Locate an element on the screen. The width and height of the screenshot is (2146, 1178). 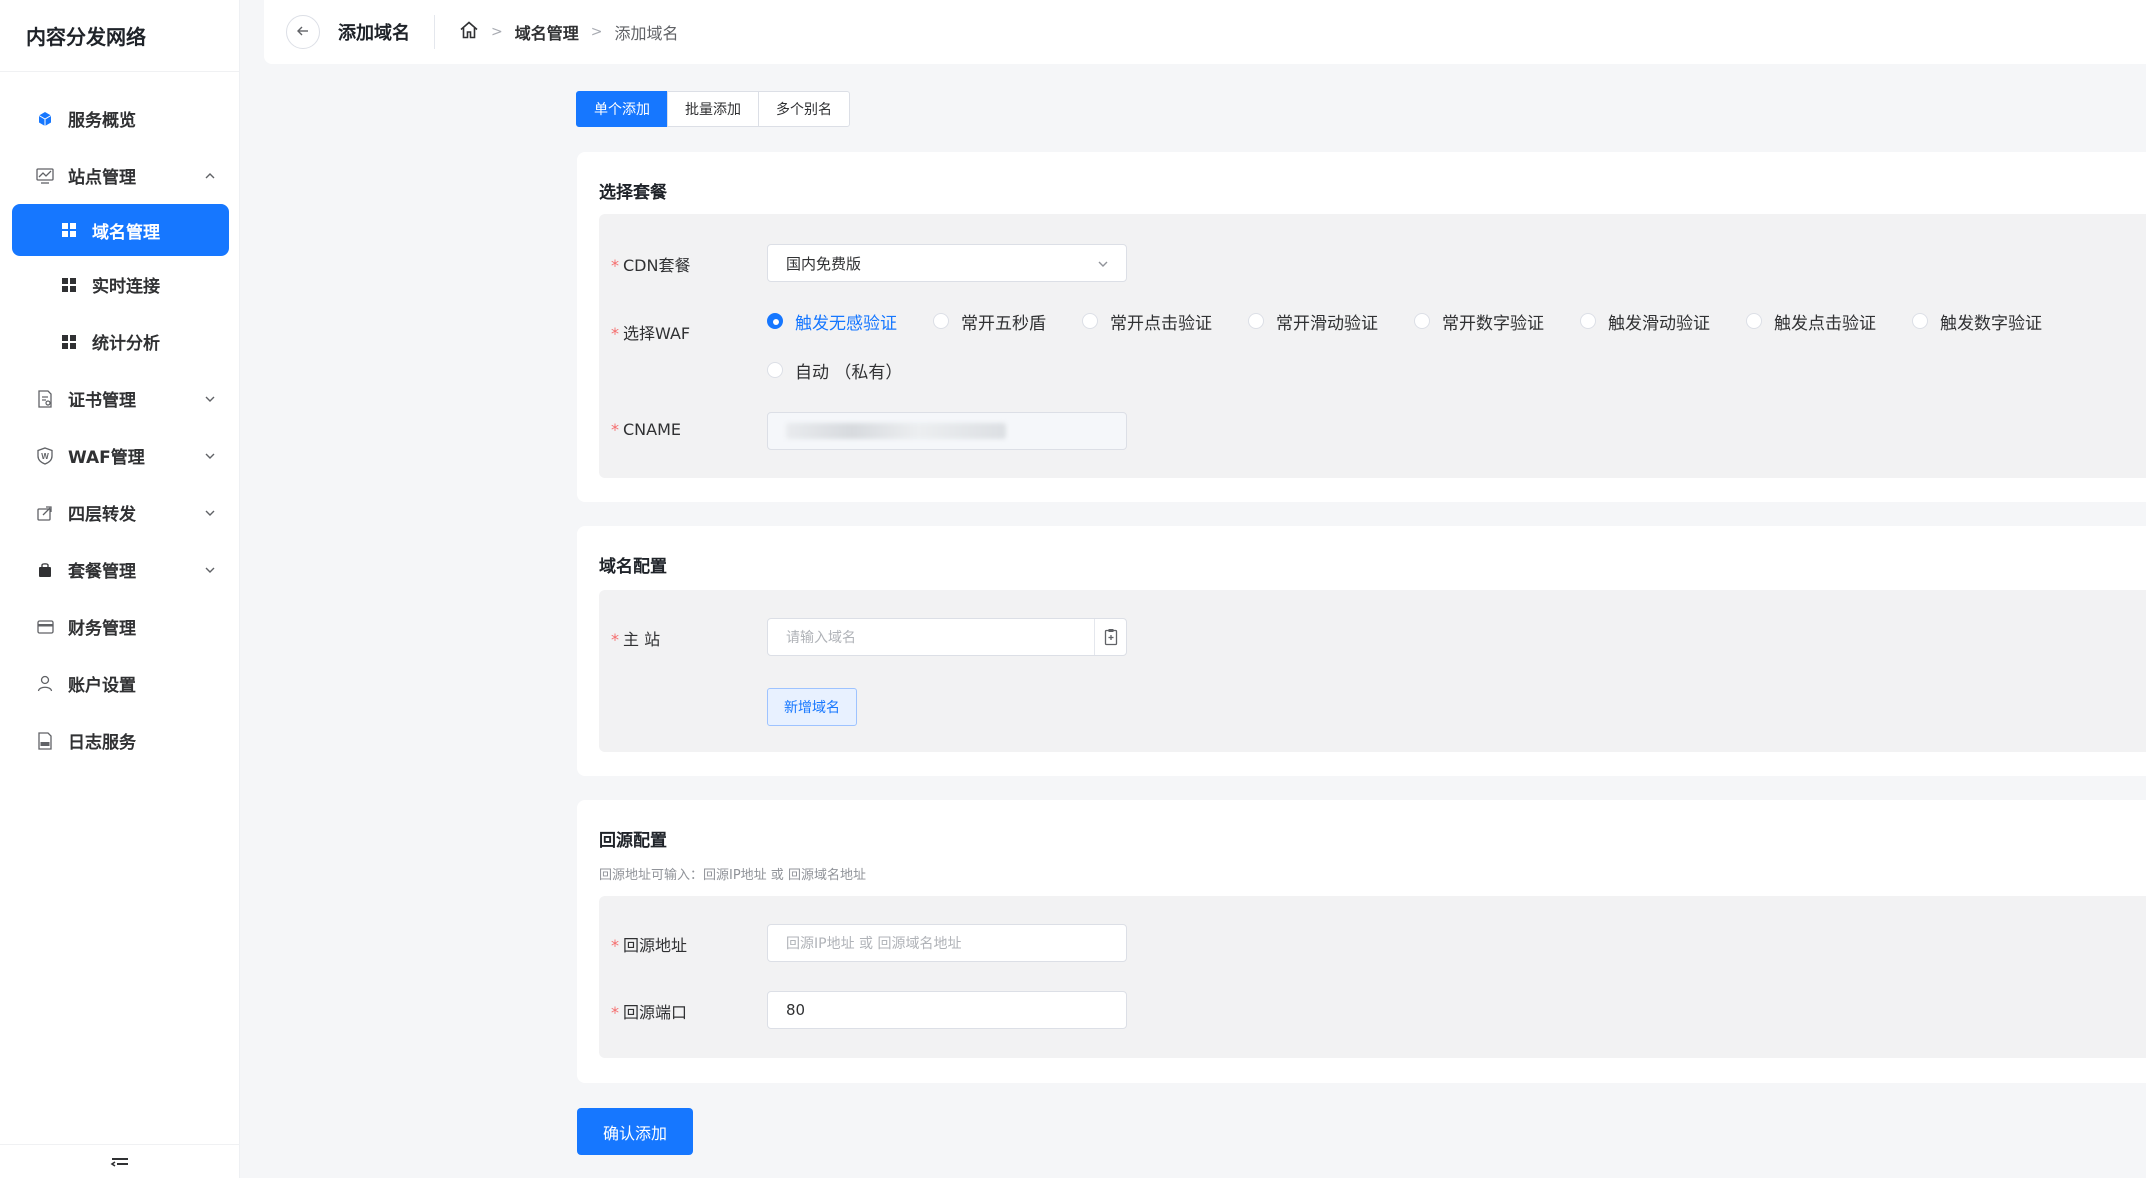
waf-option-radio: 常开五秒盾 is located at coordinates (989, 321).